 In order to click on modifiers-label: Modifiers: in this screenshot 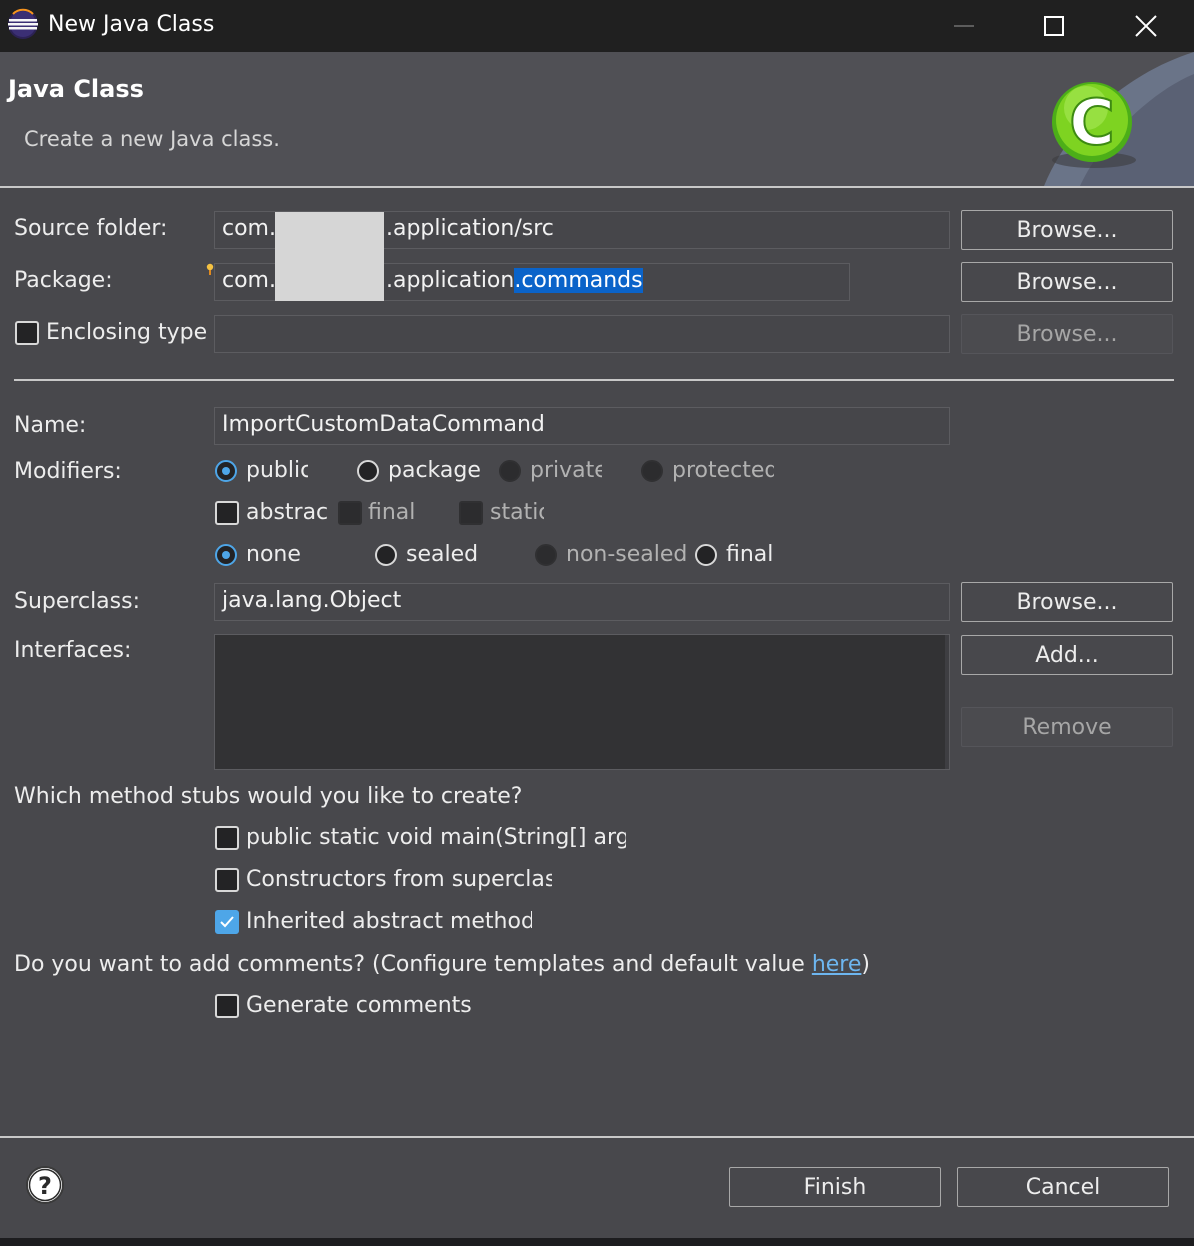, I will do `click(68, 471)`.